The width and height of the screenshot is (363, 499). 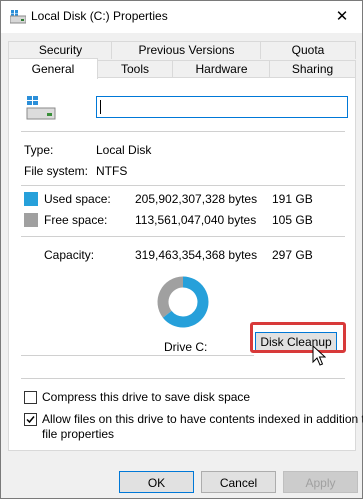 I want to click on file-system-label: File system:, so click(x=56, y=171).